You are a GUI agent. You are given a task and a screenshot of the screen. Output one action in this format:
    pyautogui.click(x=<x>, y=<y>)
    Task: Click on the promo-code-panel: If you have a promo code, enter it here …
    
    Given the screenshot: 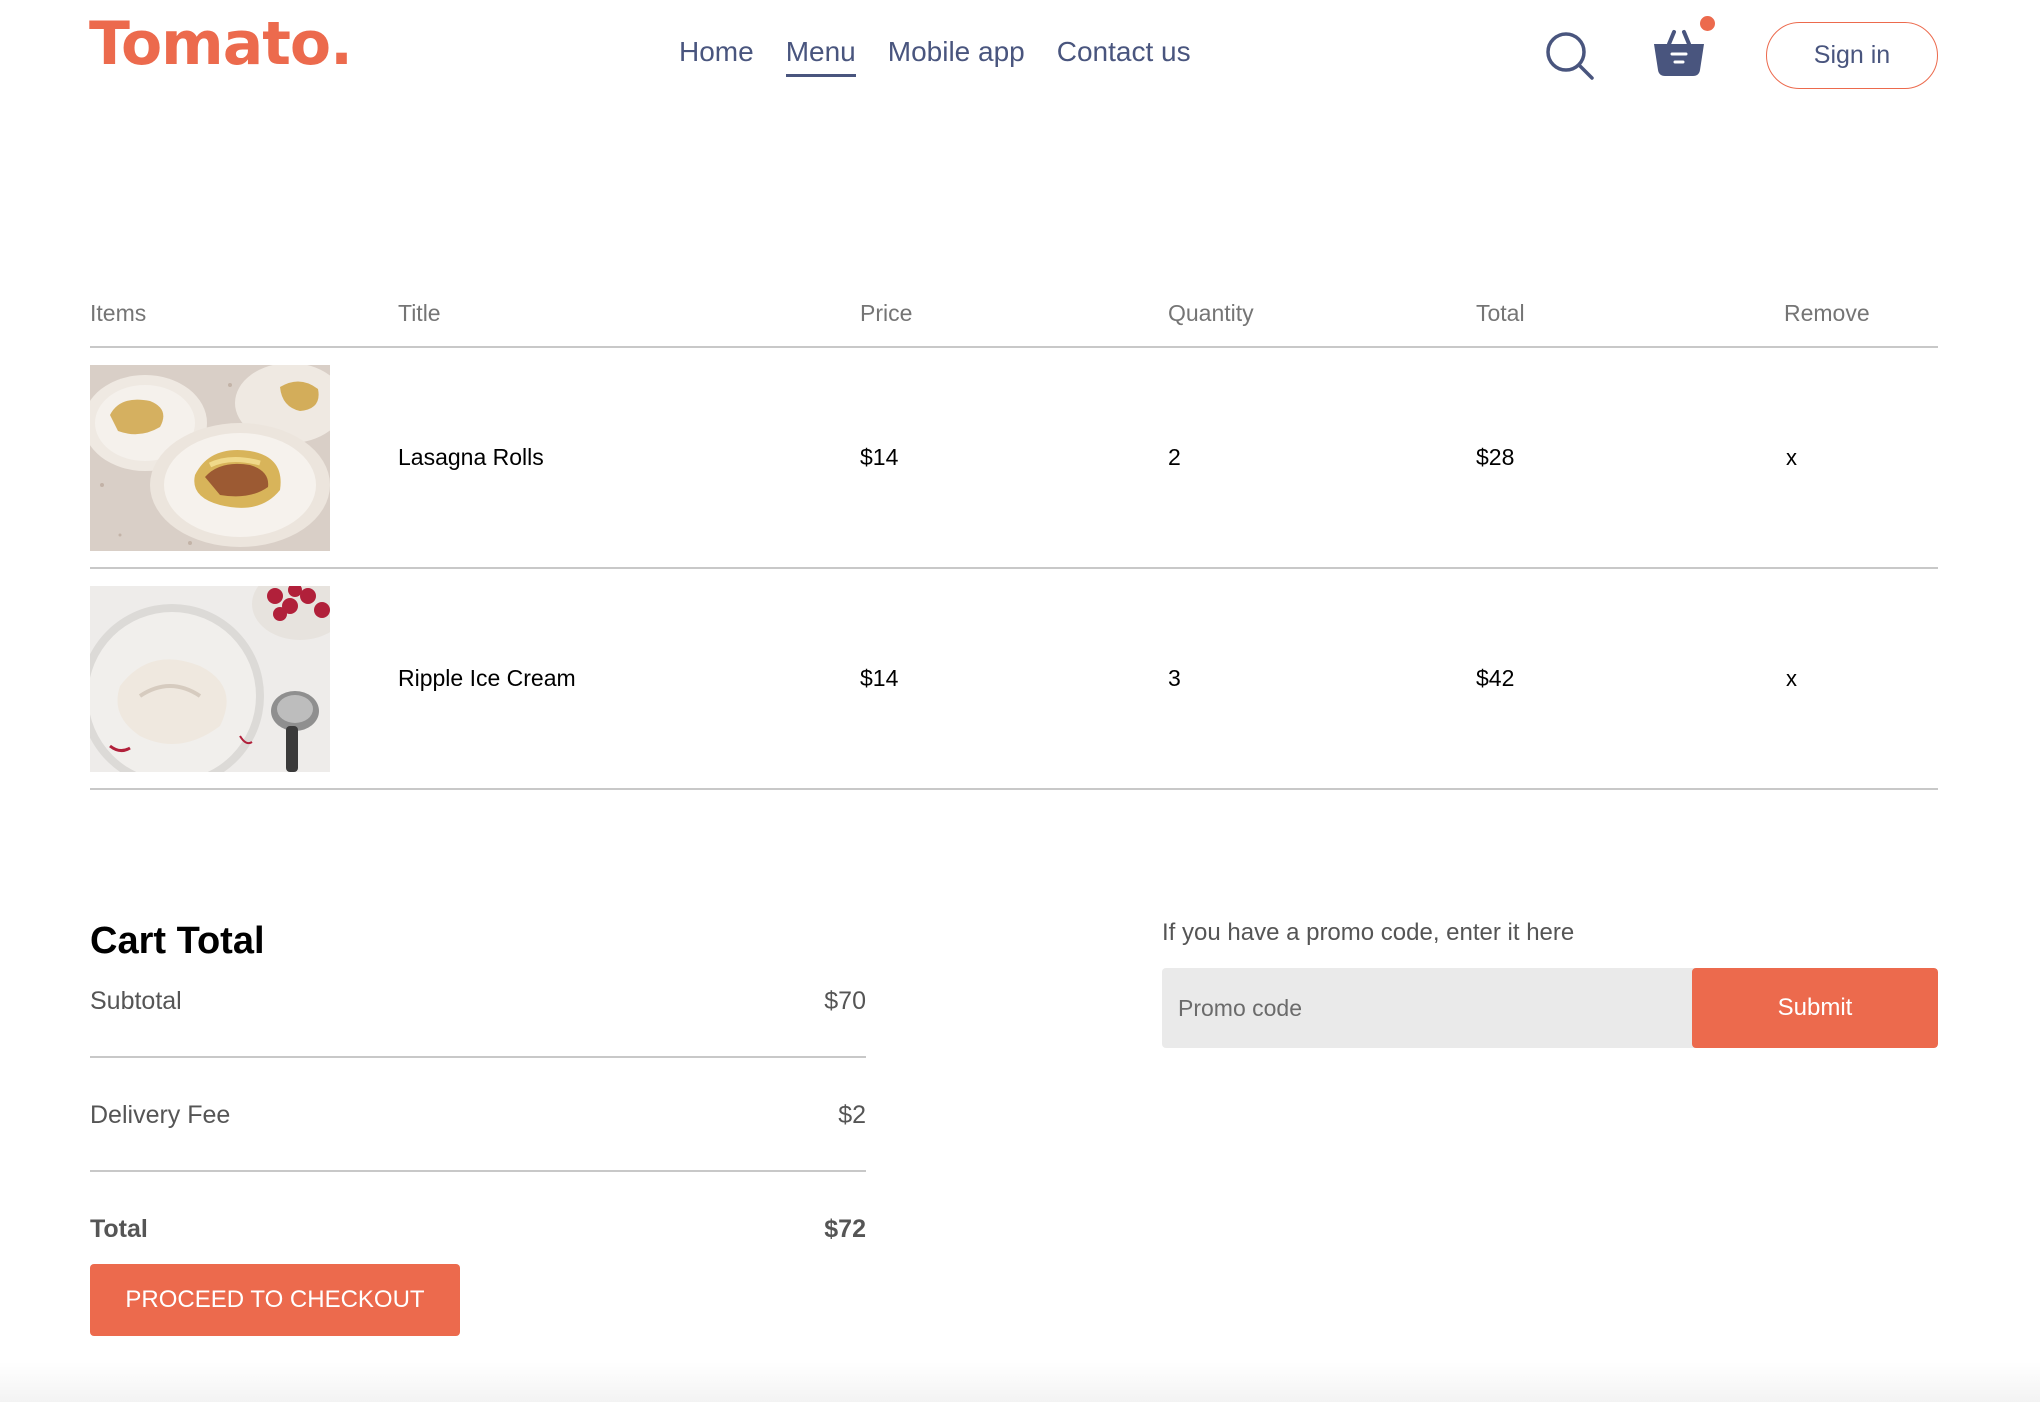 What is the action you would take?
    pyautogui.click(x=1550, y=983)
    